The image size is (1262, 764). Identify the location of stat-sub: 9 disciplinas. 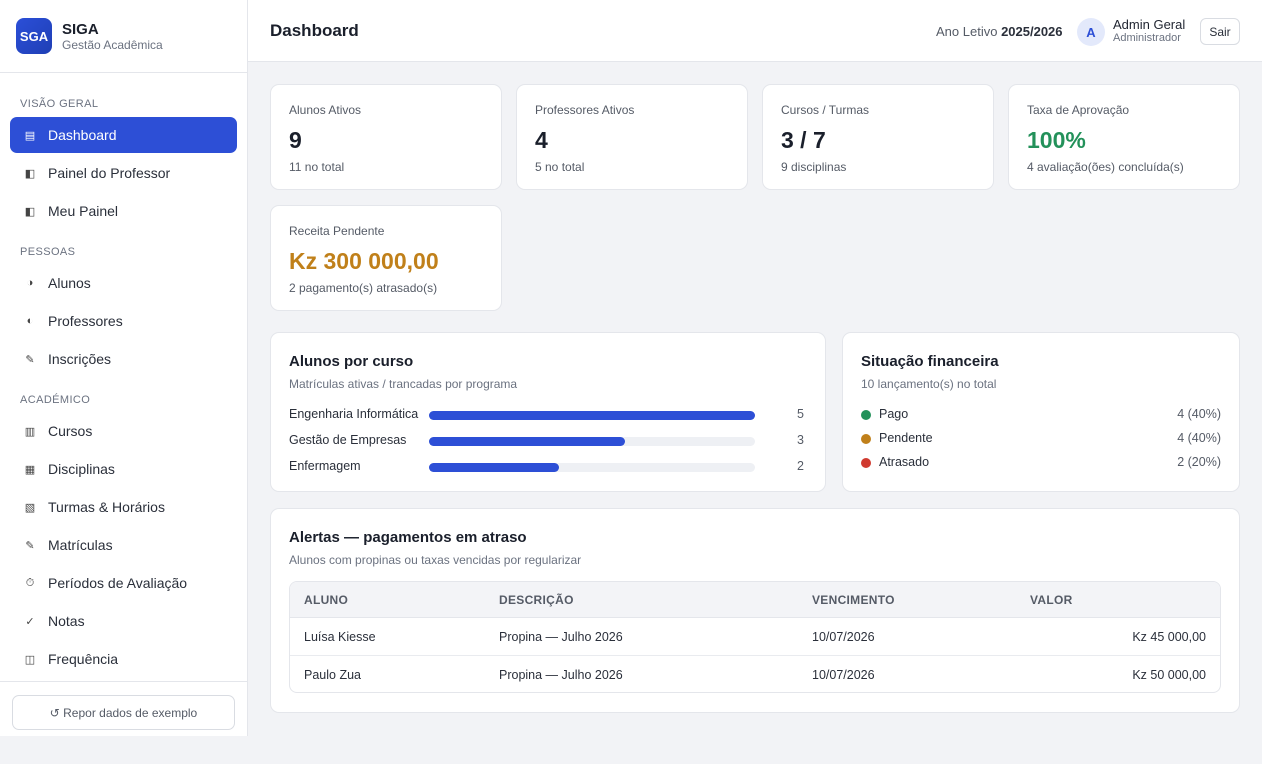
(814, 167).